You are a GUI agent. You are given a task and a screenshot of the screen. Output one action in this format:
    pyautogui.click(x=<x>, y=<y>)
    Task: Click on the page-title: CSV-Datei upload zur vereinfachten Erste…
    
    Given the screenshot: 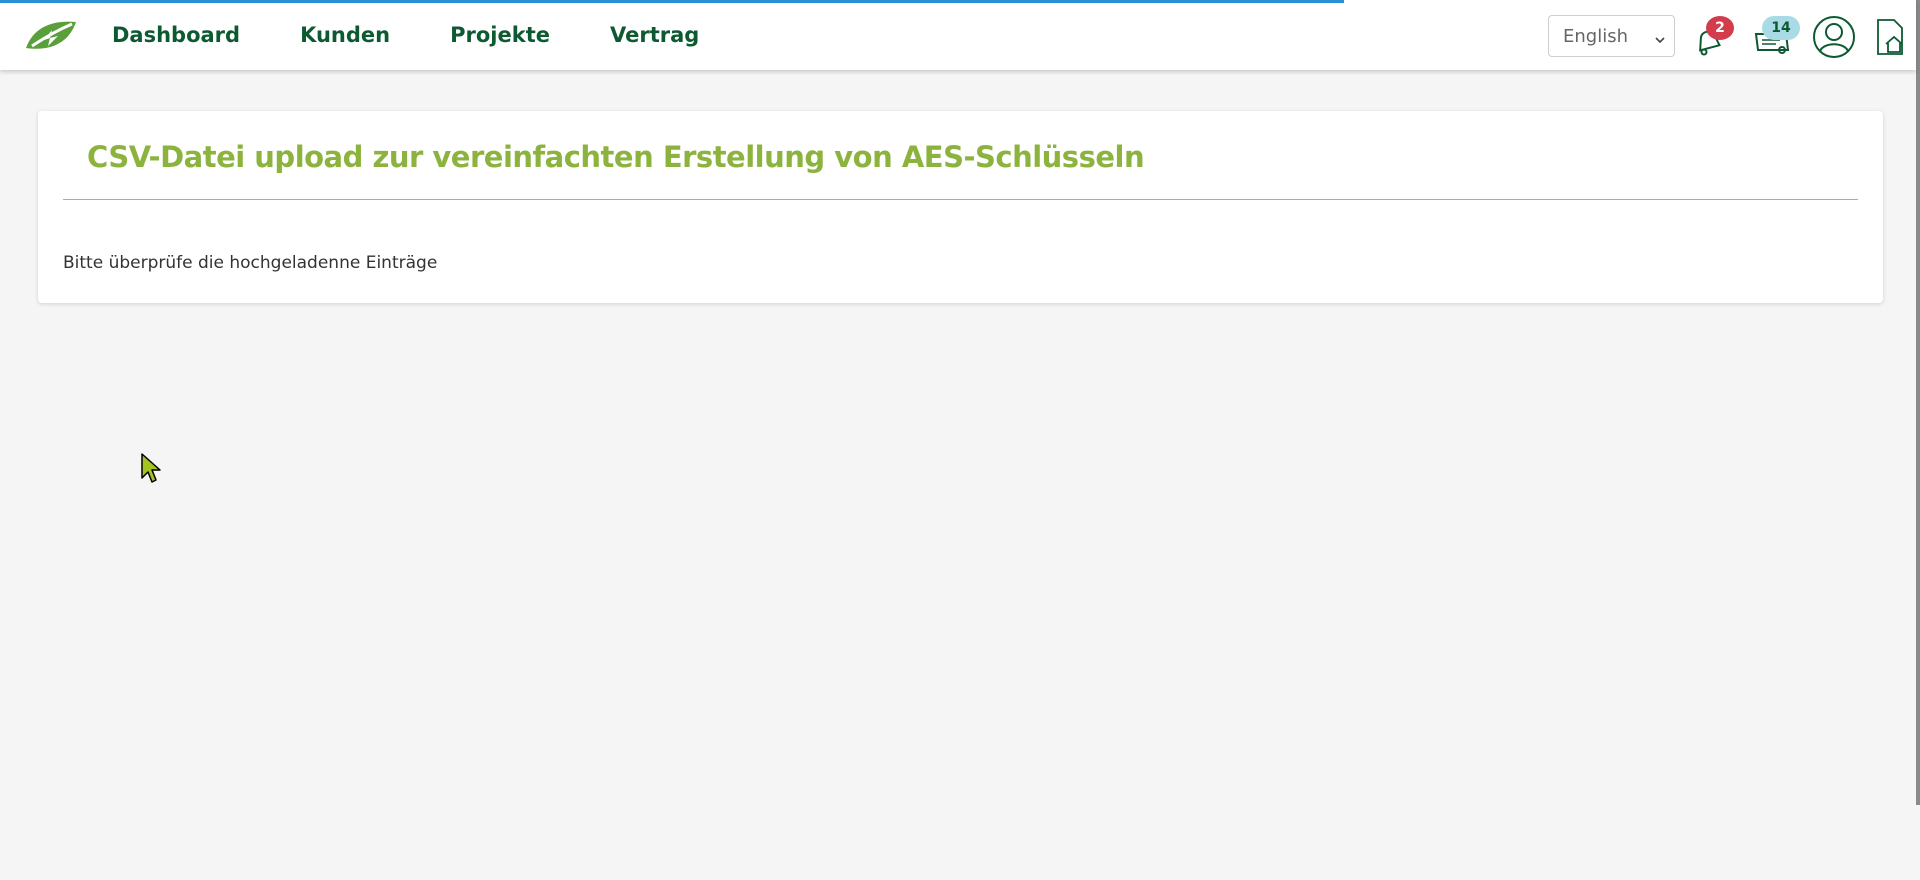 What is the action you would take?
    pyautogui.click(x=616, y=157)
    